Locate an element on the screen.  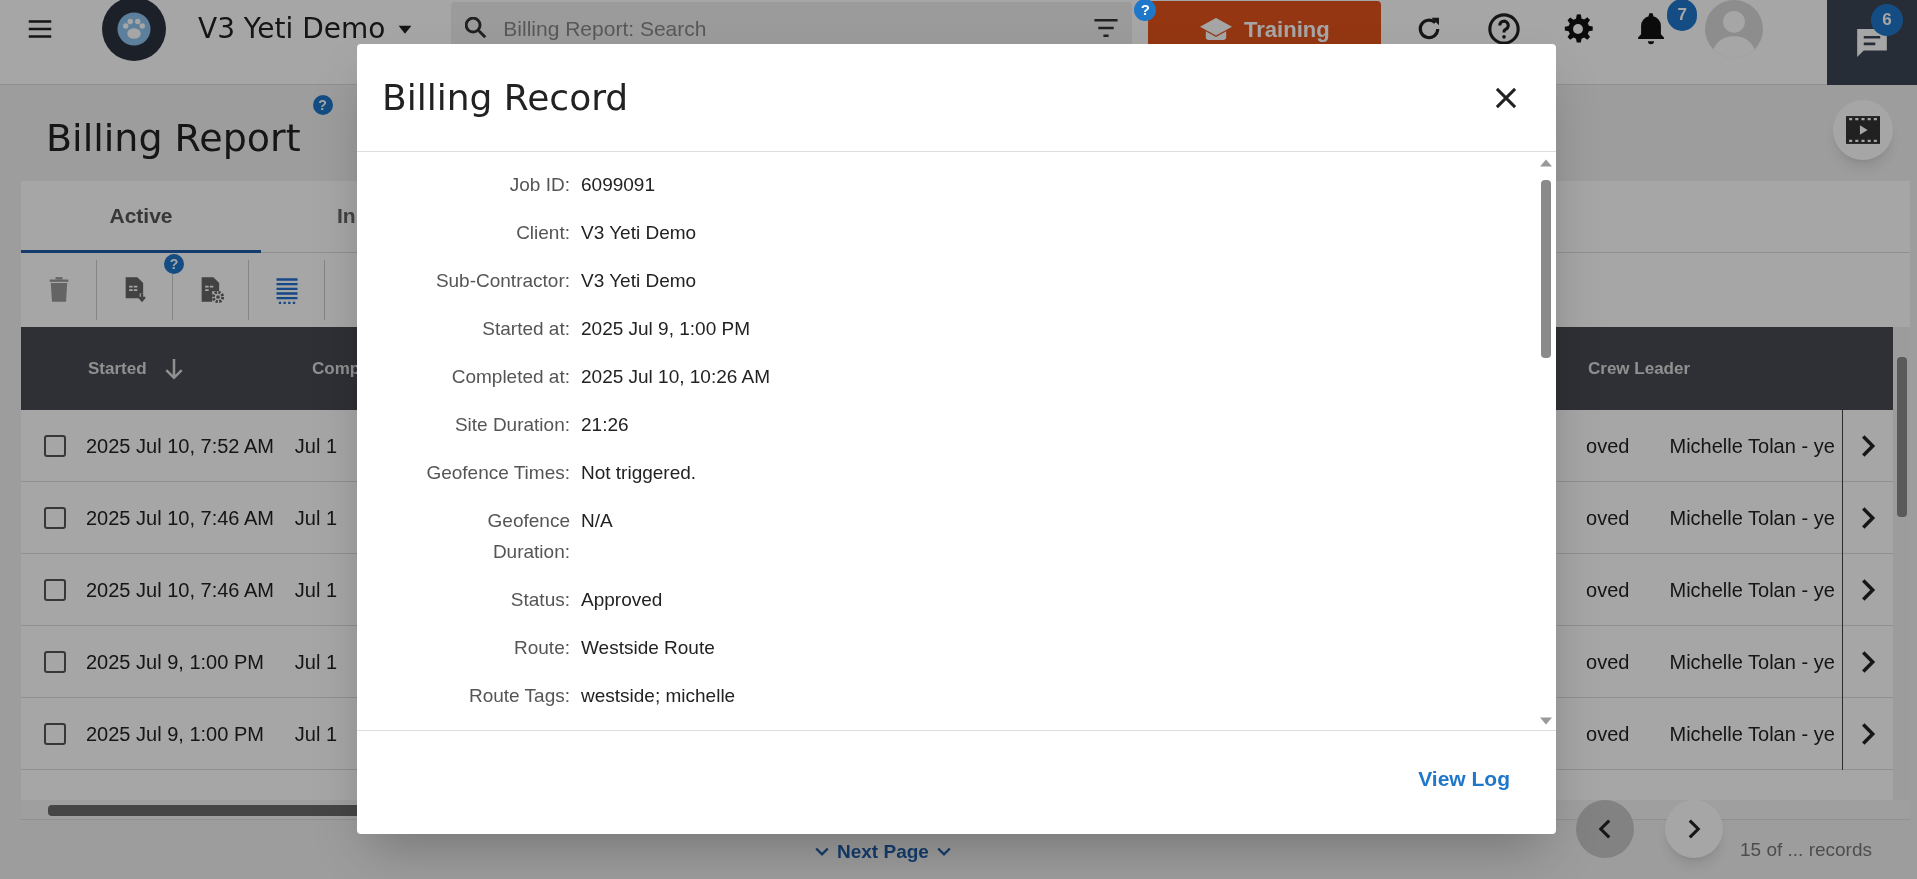
next-page-link: Next Page is located at coordinates (883, 852).